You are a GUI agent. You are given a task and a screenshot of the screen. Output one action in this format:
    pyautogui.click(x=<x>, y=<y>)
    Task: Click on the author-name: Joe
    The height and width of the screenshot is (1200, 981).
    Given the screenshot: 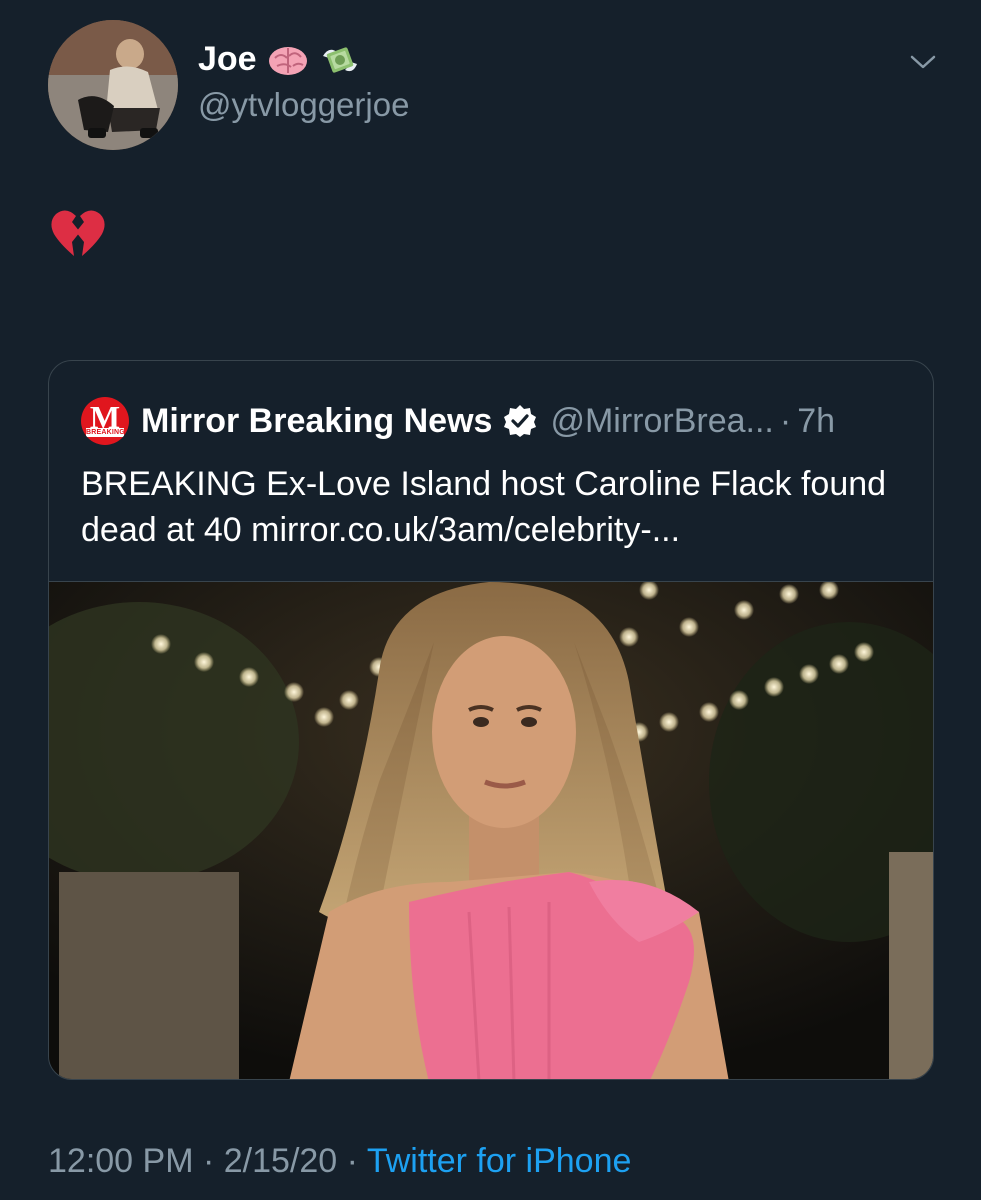 What is the action you would take?
    pyautogui.click(x=227, y=59)
    